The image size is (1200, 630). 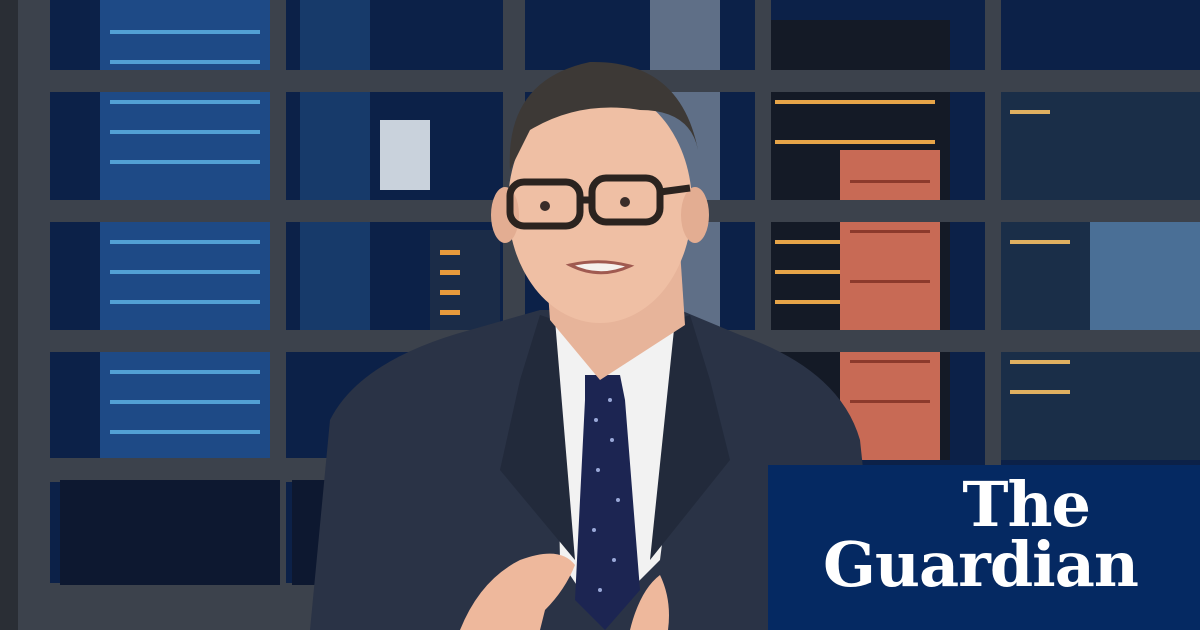 I want to click on guardian-logo: The Guardian, so click(x=984, y=547).